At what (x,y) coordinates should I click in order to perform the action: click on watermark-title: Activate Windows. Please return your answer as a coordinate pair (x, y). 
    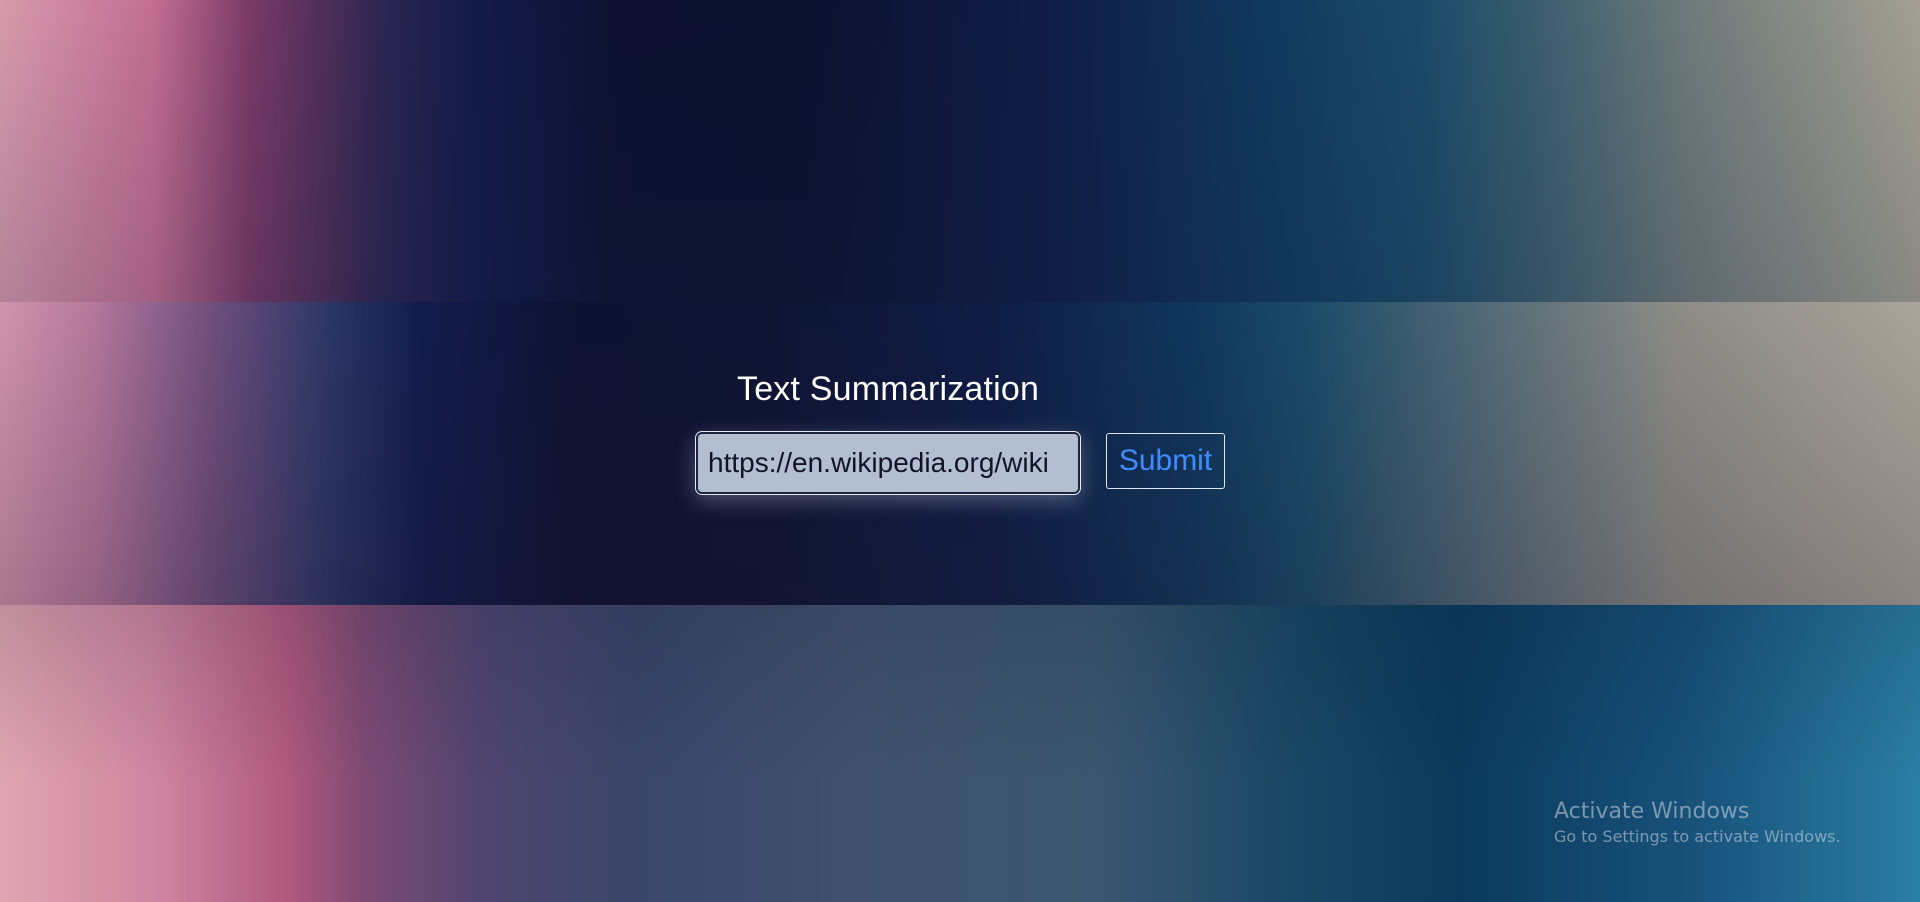
    Looking at the image, I should click on (1652, 811).